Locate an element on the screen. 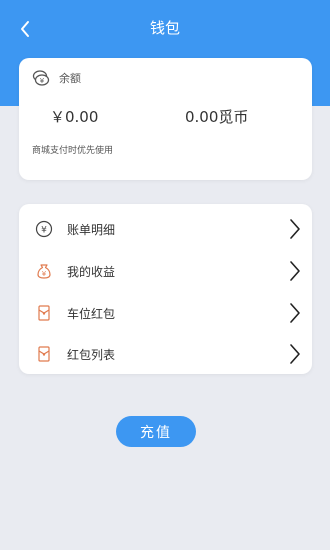 This screenshot has height=550, width=330. balance-header: ¥ 余额 is located at coordinates (56, 78).